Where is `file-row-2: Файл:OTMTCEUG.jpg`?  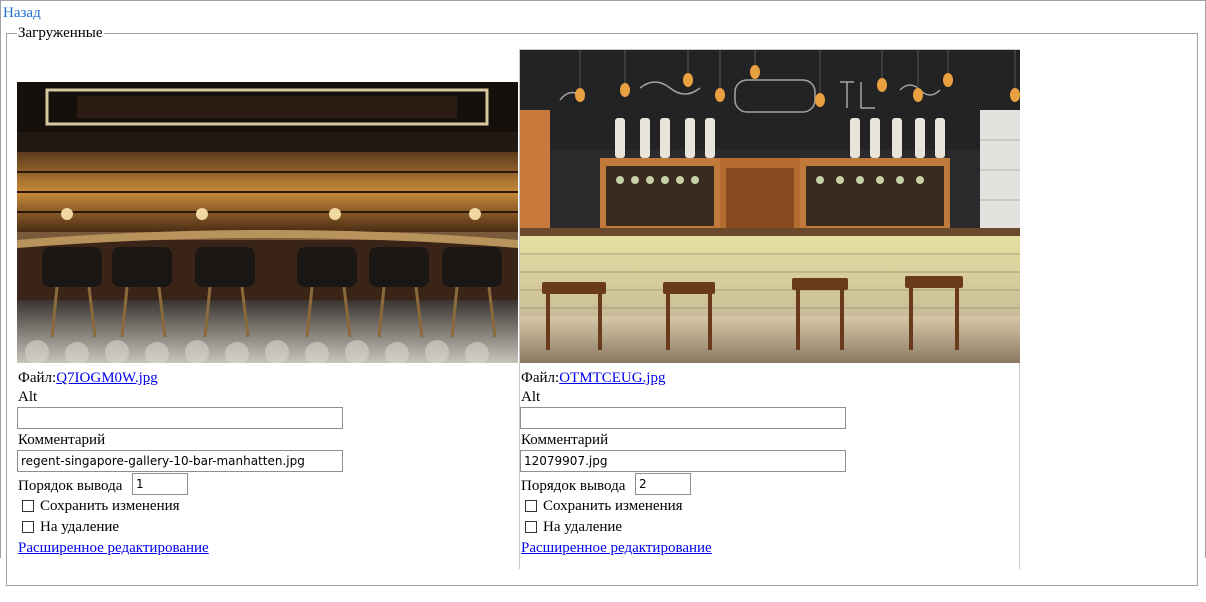
file-row-2: Файл:OTMTCEUG.jpg is located at coordinates (593, 378).